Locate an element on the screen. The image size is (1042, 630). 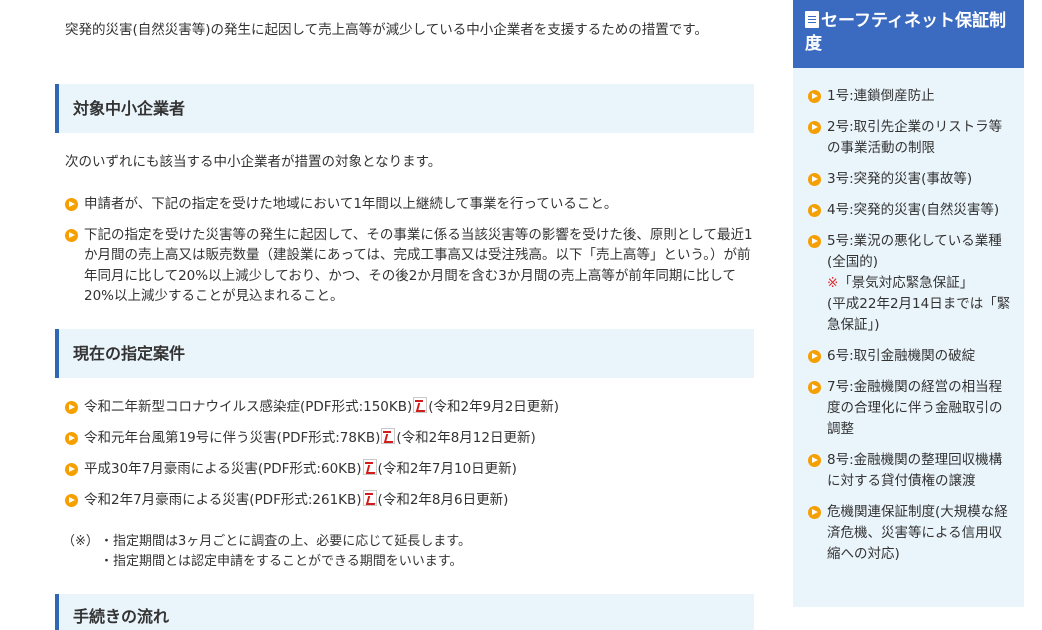
note-line: ・指定期間は3ヶ月ごとに調査の上、必要に応じて延長します。 is located at coordinates (285, 541).